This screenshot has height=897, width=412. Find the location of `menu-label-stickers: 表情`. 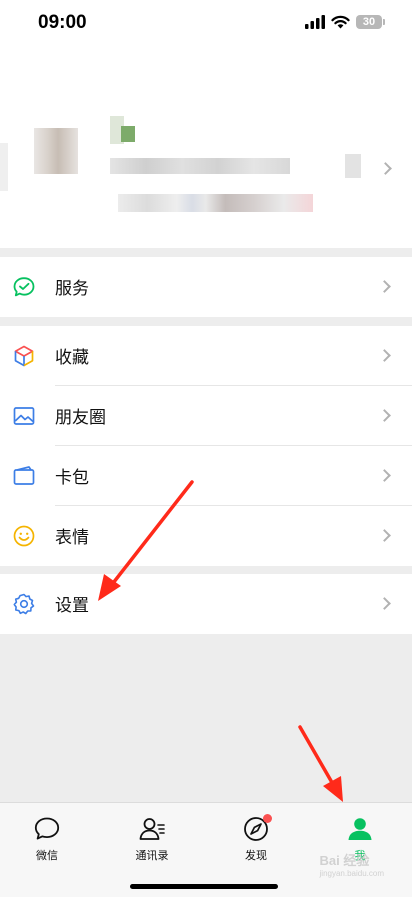

menu-label-stickers: 表情 is located at coordinates (72, 538).